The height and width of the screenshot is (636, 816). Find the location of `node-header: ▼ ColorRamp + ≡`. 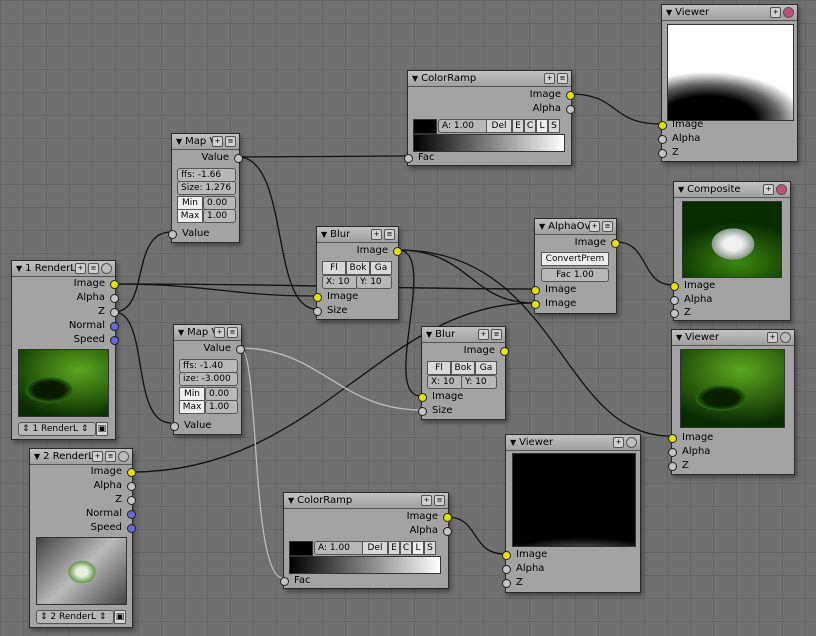

node-header: ▼ ColorRamp + ≡ is located at coordinates (489, 79).